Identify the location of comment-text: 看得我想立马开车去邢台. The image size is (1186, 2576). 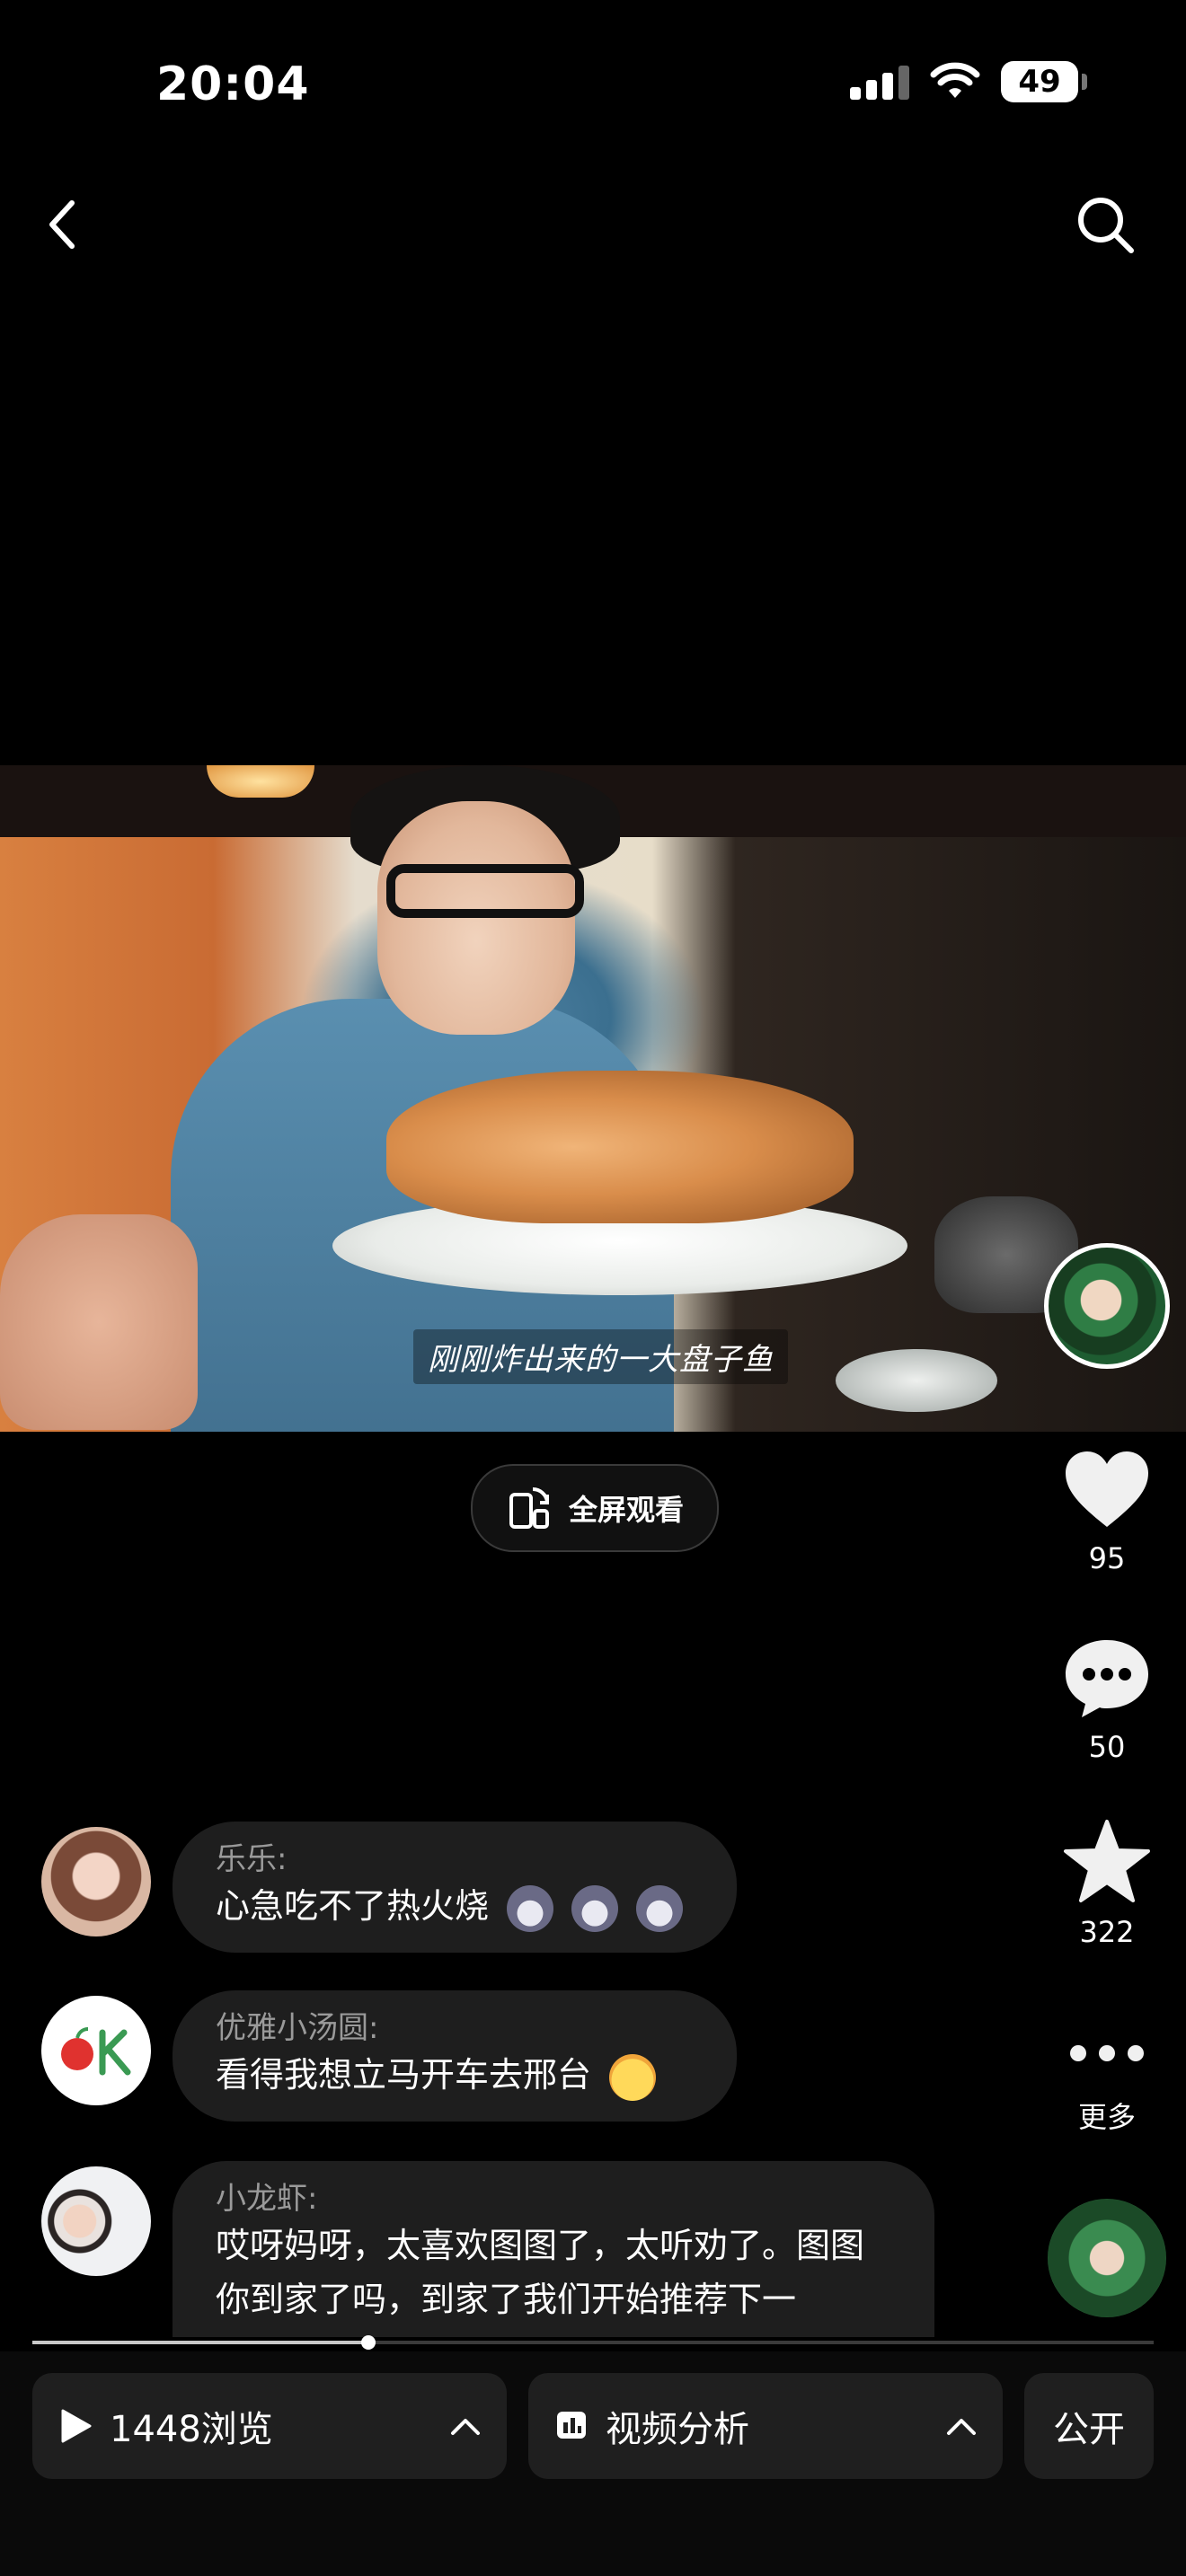
(404, 2075).